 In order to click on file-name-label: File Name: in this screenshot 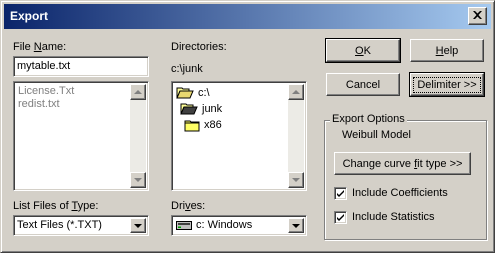, I will do `click(40, 47)`.